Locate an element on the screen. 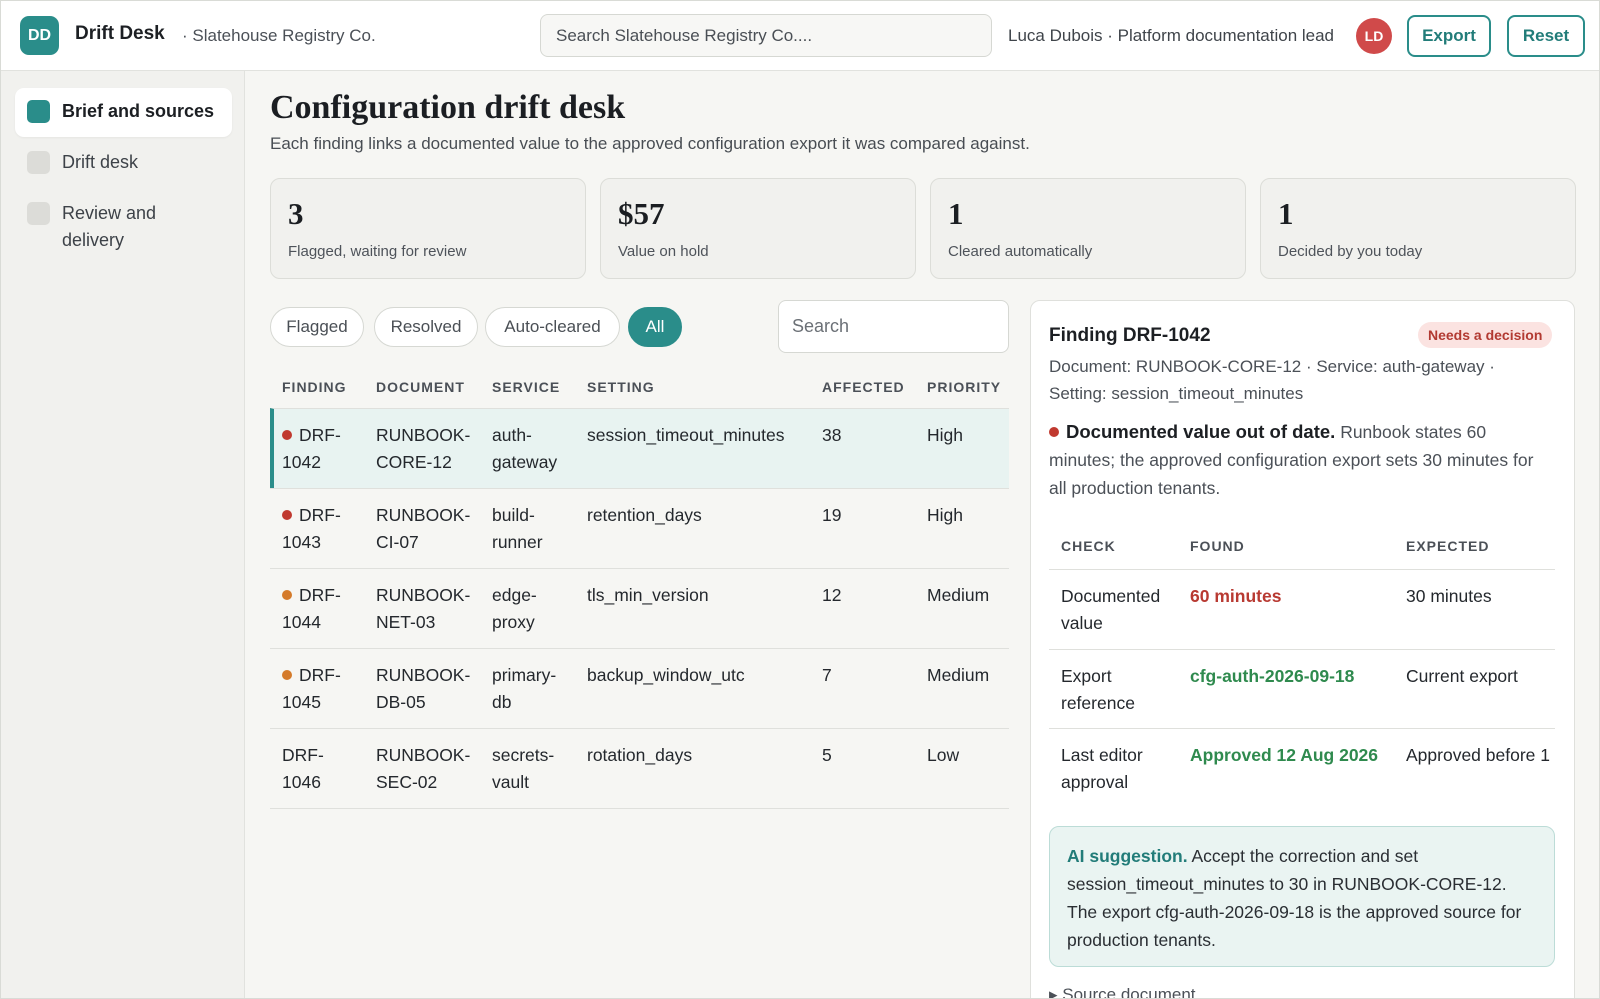 Image resolution: width=1600 pixels, height=999 pixels. stat-value: $57 is located at coordinates (641, 213).